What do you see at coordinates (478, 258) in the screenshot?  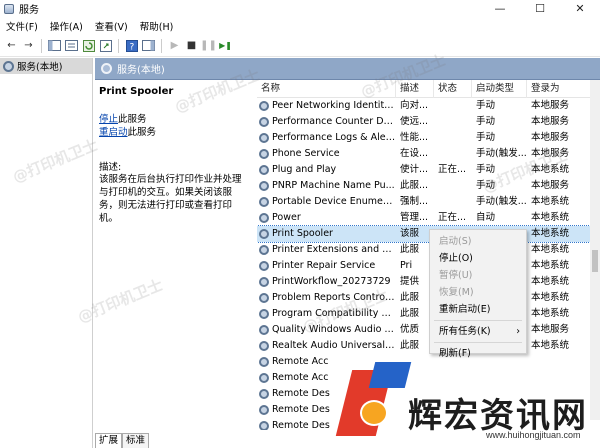 I see `context-menu-stop: 停止(O)` at bounding box center [478, 258].